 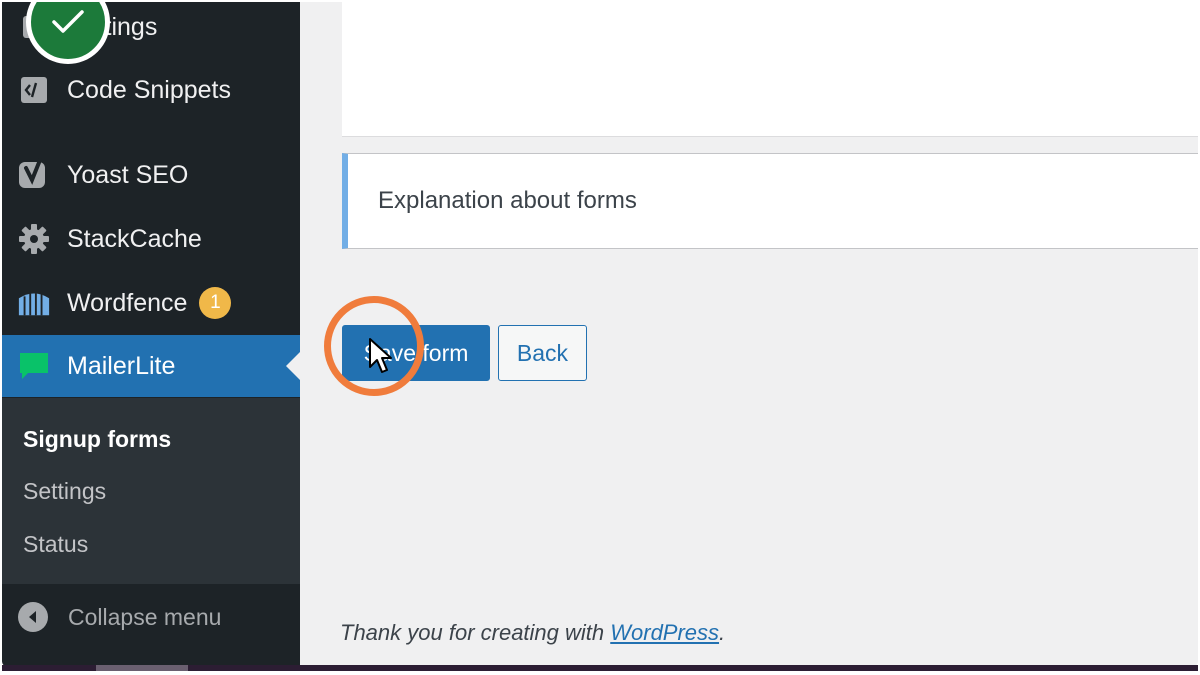 What do you see at coordinates (145, 616) in the screenshot?
I see `collapse-menu-label: Collapse menu` at bounding box center [145, 616].